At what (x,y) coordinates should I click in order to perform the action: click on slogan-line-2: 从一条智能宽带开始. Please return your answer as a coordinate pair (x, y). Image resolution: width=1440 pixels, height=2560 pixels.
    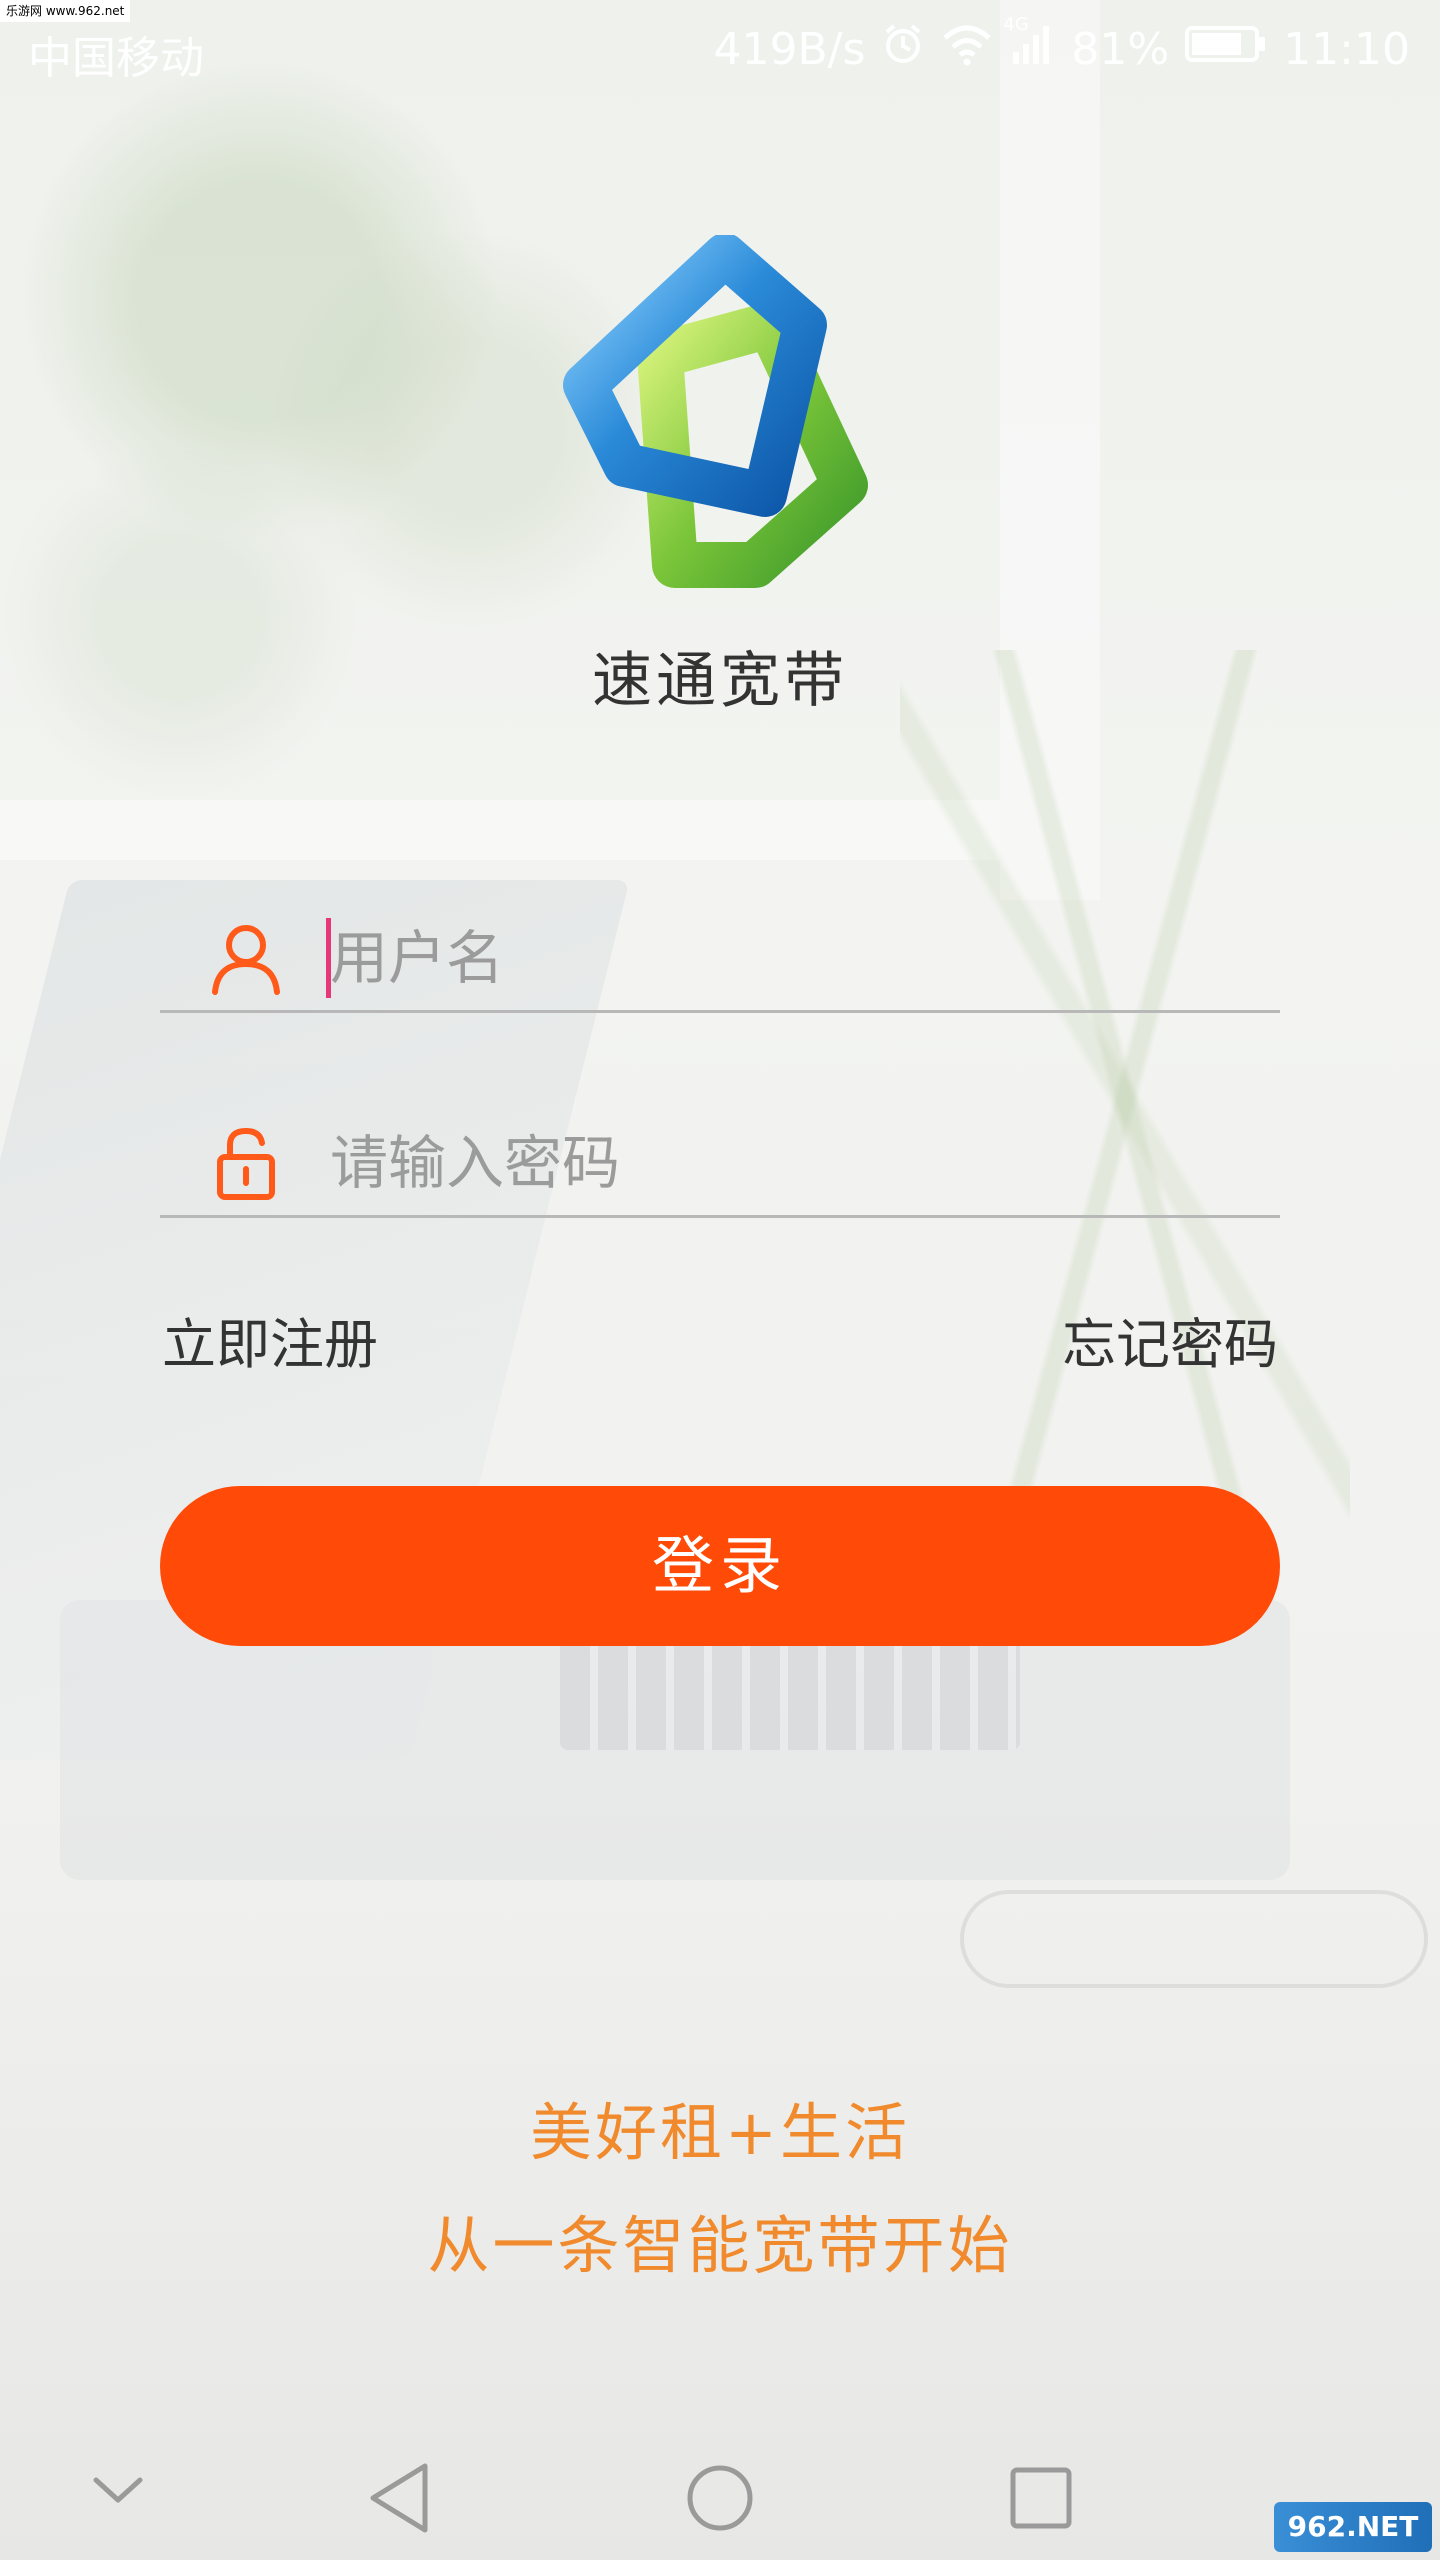
    Looking at the image, I should click on (720, 2245).